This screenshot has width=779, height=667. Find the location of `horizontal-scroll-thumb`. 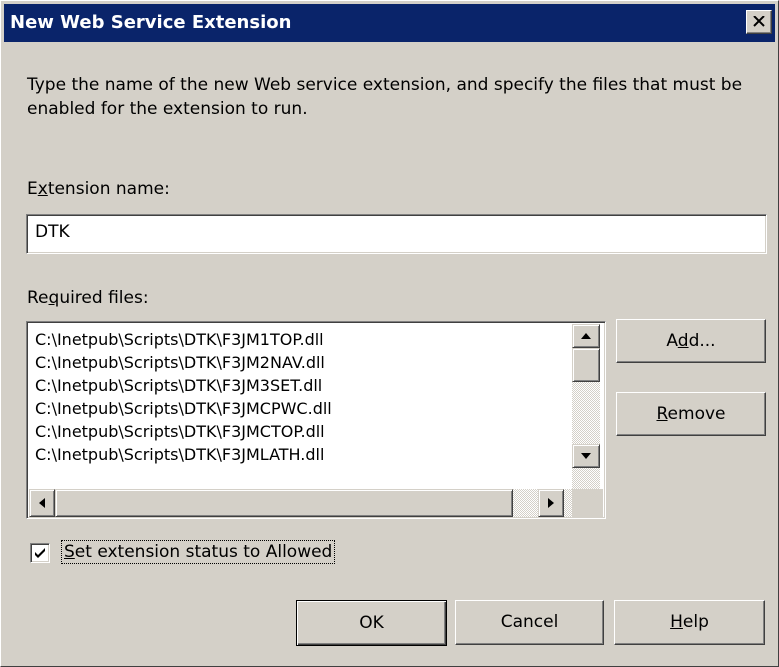

horizontal-scroll-thumb is located at coordinates (284, 503).